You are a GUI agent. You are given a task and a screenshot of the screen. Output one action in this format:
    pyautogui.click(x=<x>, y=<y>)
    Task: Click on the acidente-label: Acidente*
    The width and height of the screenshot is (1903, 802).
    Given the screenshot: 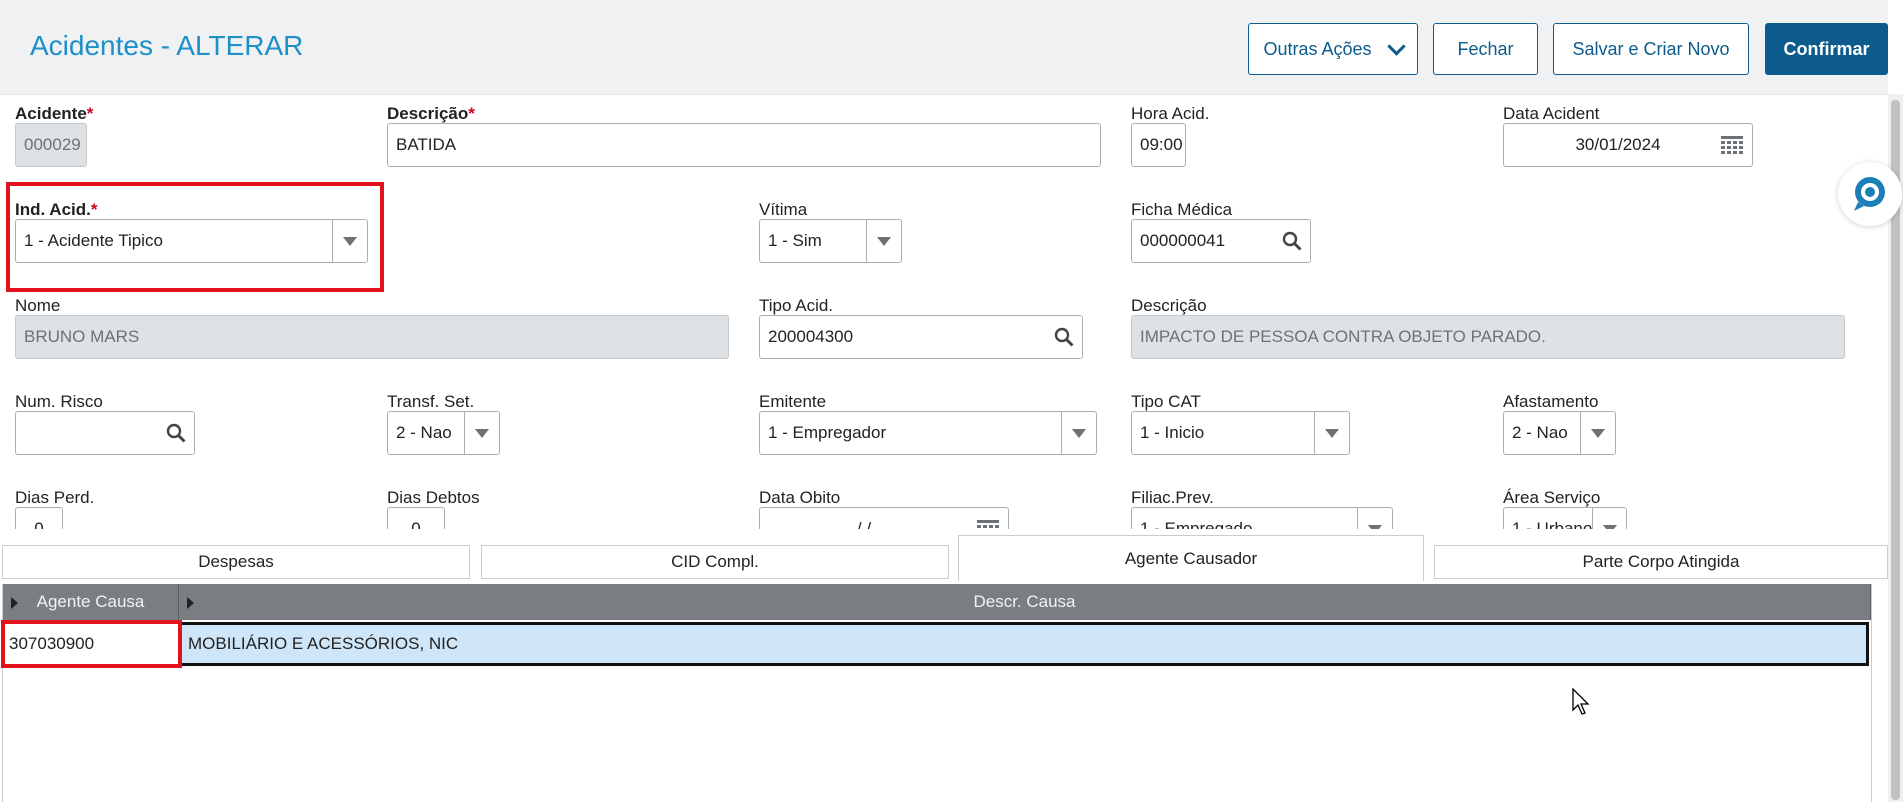 What is the action you would take?
    pyautogui.click(x=54, y=113)
    